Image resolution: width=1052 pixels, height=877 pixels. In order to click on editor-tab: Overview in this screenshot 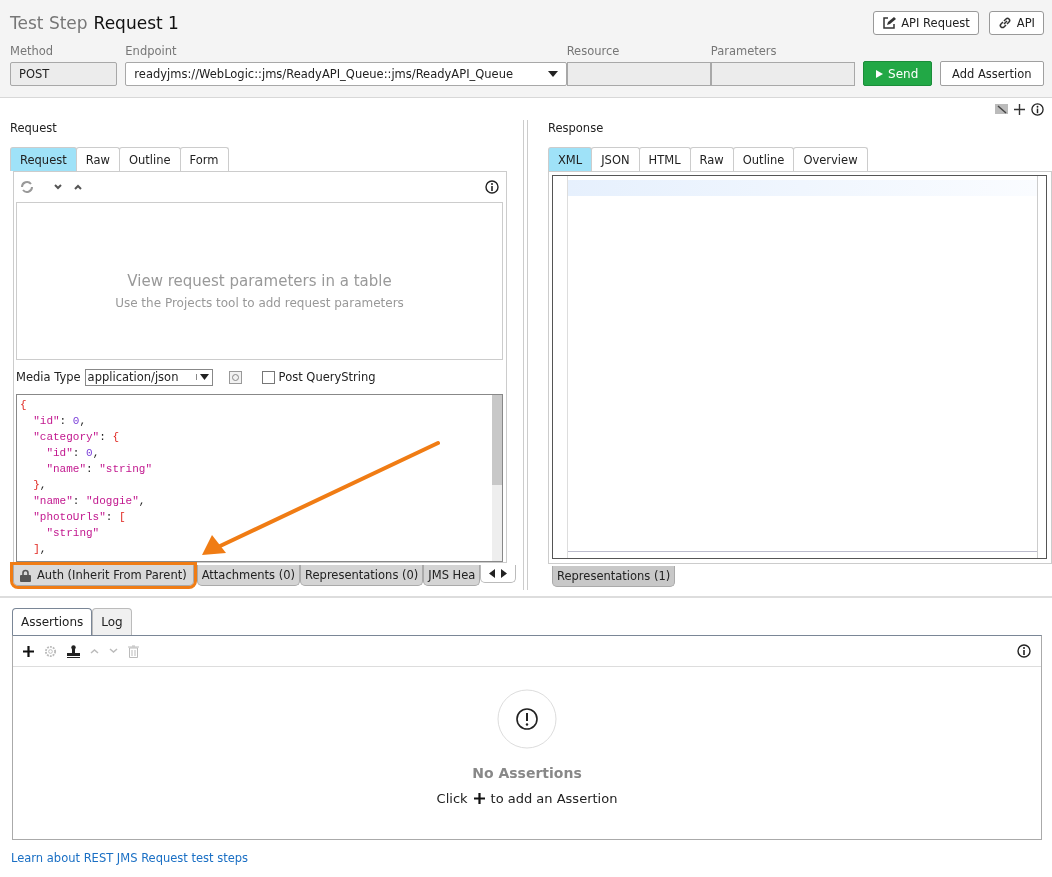, I will do `click(830, 159)`.